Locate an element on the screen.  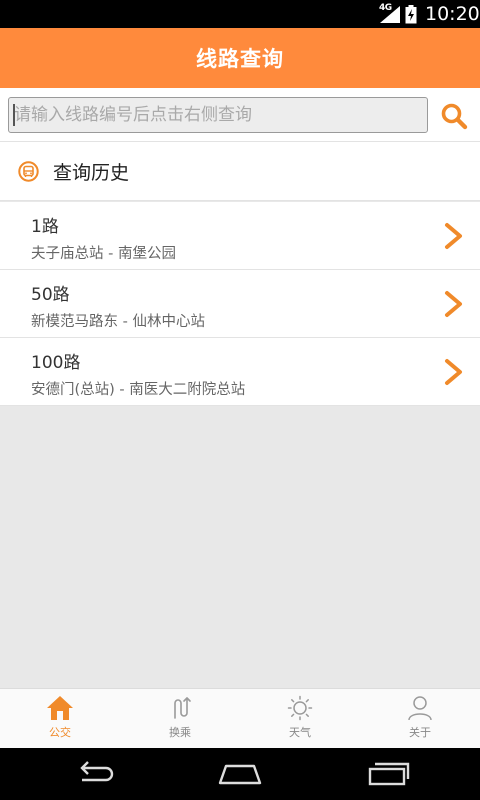
system-nav-bar is located at coordinates (240, 774).